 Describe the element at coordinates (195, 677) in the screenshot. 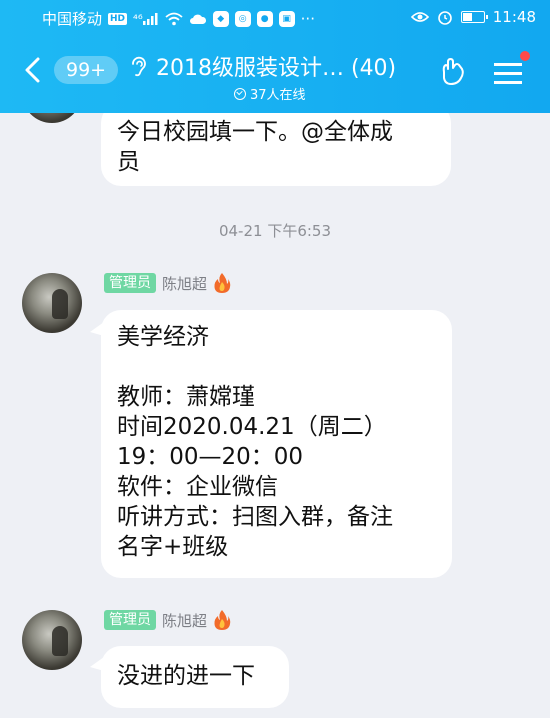

I see `message-bubble: 没进的进一下` at that location.